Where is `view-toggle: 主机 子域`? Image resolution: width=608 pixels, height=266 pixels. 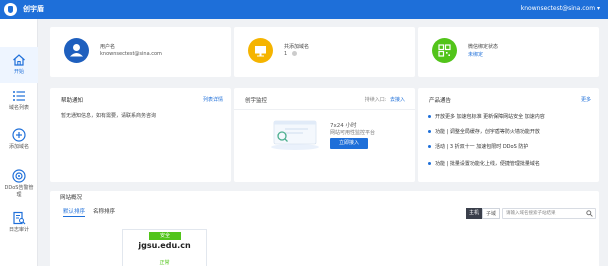 view-toggle: 主机 子域 is located at coordinates (483, 213).